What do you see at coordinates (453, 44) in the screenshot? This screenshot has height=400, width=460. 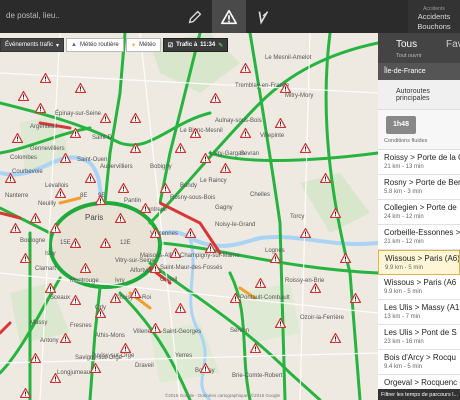 I see `tab-favoris: Favo` at bounding box center [453, 44].